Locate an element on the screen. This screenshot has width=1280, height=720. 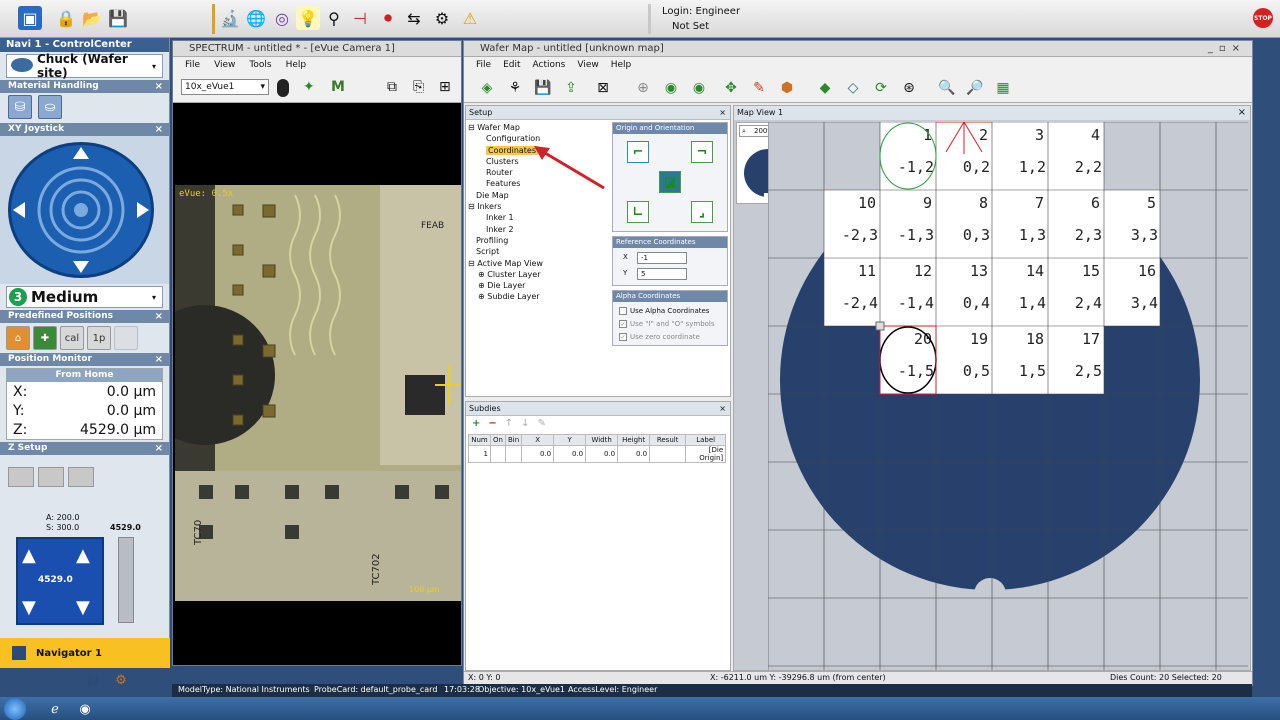
zoom-in-icon: 🔍 is located at coordinates (947, 88).